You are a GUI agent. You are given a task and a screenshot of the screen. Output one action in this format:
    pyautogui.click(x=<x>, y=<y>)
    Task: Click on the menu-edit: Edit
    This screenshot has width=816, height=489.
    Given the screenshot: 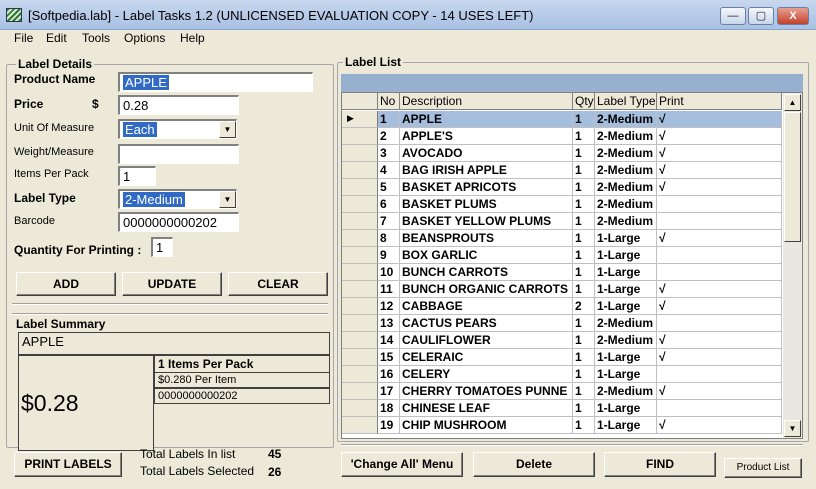 What is the action you would take?
    pyautogui.click(x=56, y=38)
    